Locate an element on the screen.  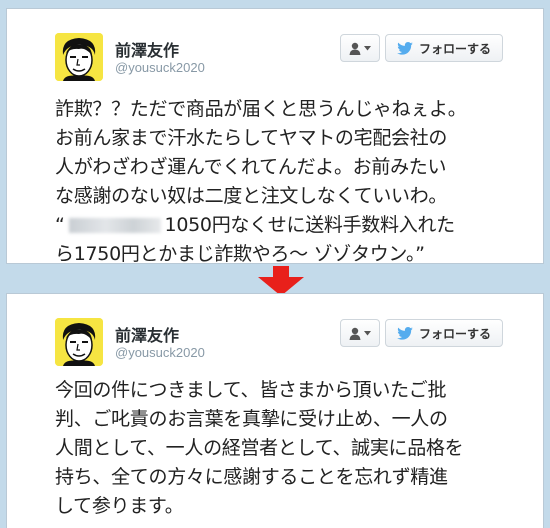
blurred-username is located at coordinates (114, 225).